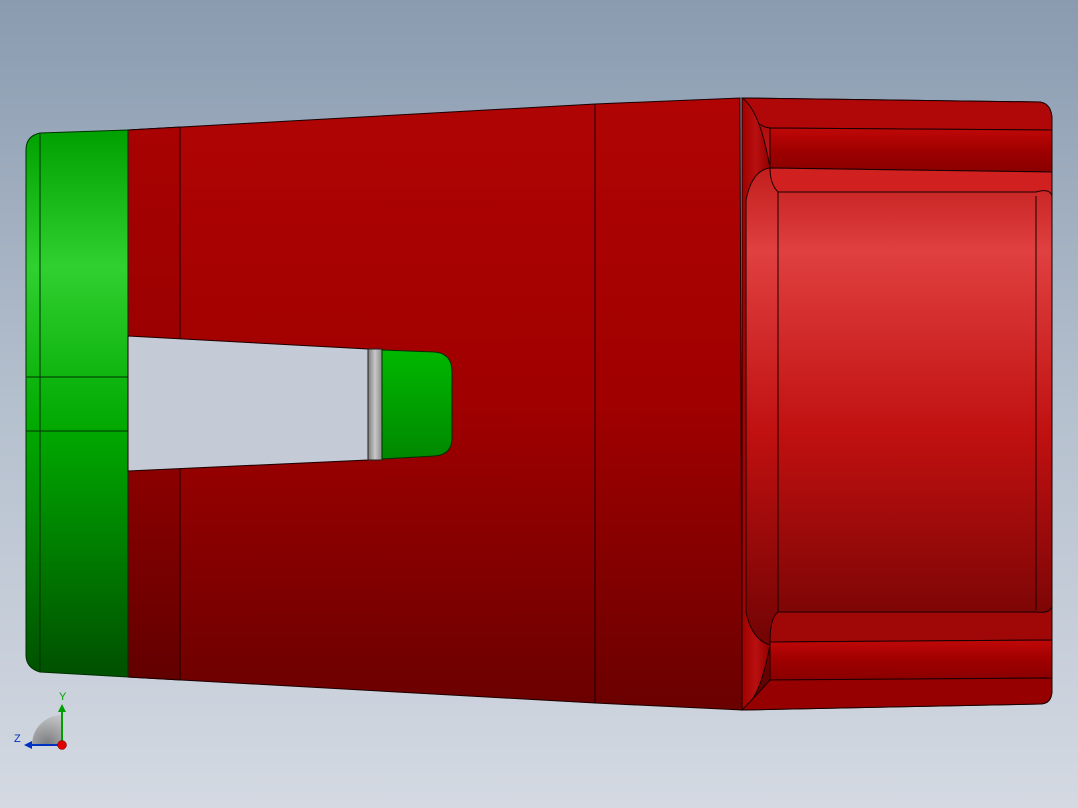 This screenshot has height=808, width=1078. What do you see at coordinates (62, 745) in the screenshot?
I see `triad-x-dot-icon` at bounding box center [62, 745].